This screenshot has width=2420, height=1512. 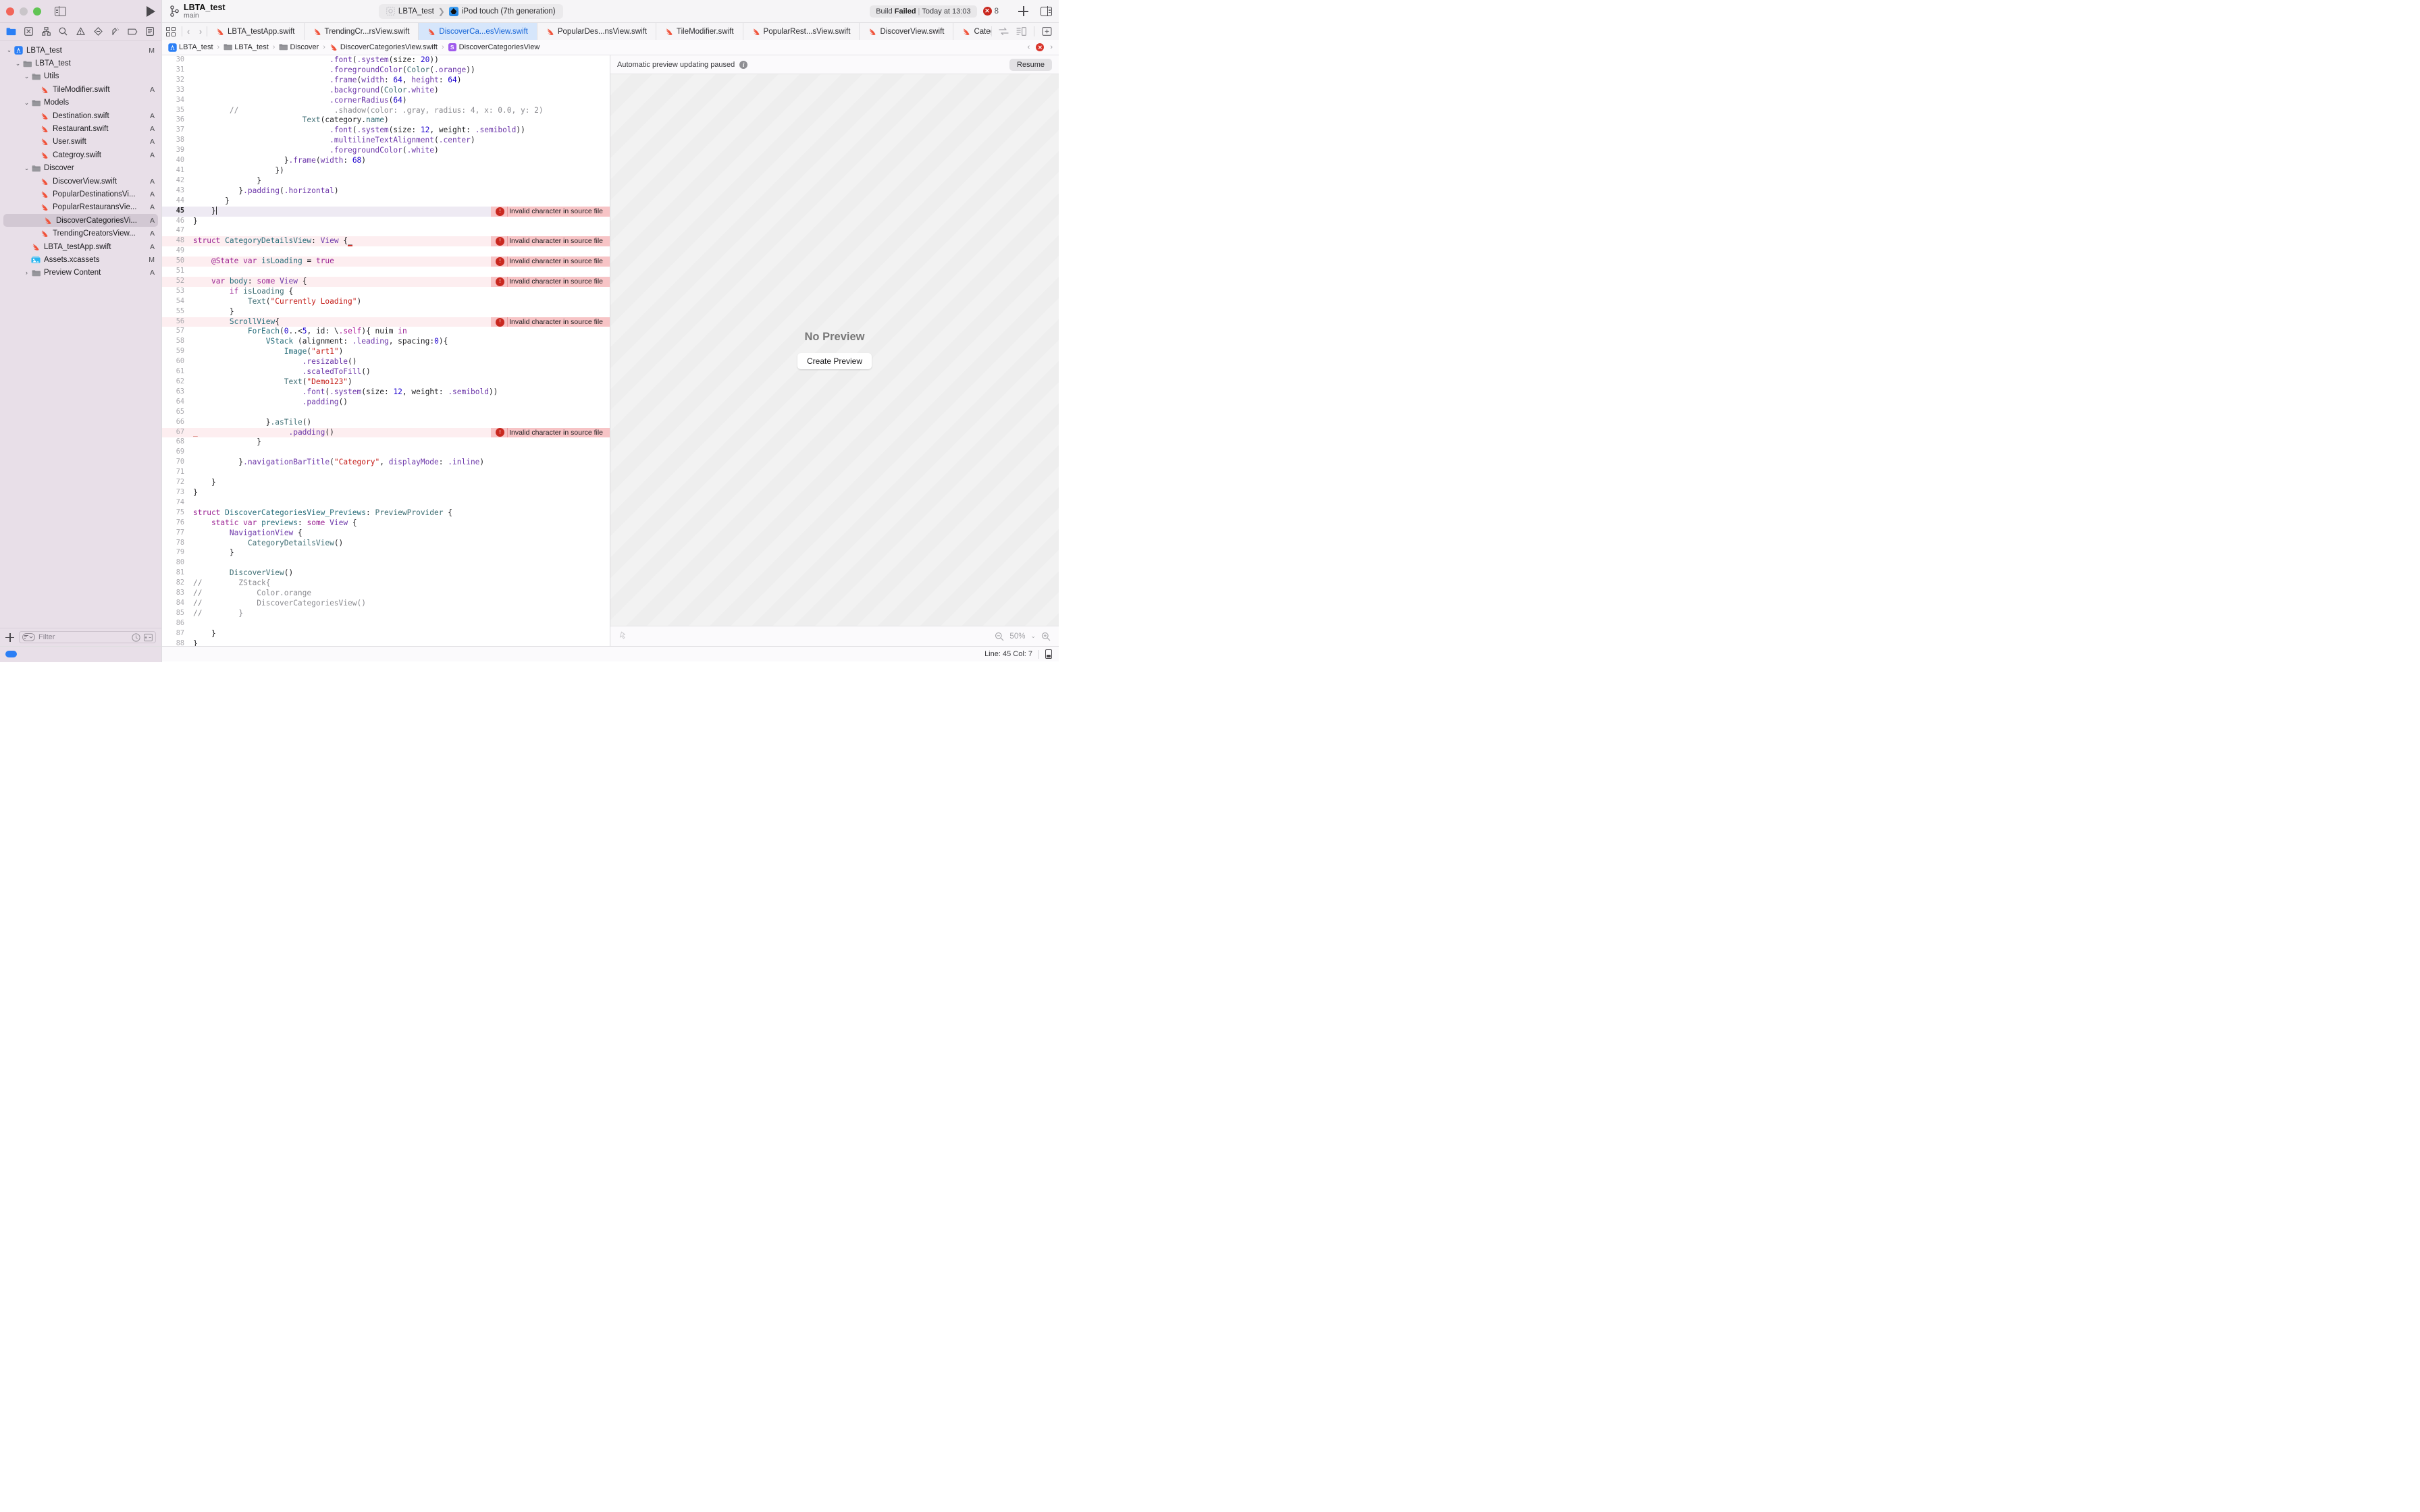 What do you see at coordinates (386, 573) in the screenshot?
I see `code-line: 81 DiscoverView()` at bounding box center [386, 573].